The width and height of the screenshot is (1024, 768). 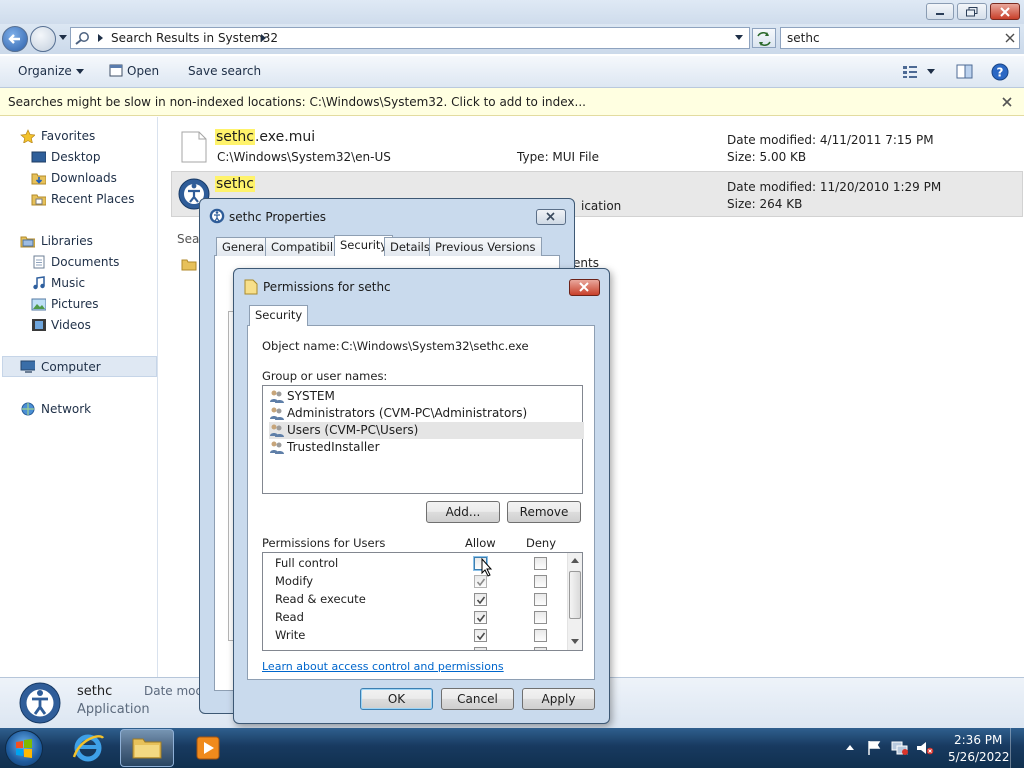 I want to click on taskbar-explorer-active, so click(x=147, y=748).